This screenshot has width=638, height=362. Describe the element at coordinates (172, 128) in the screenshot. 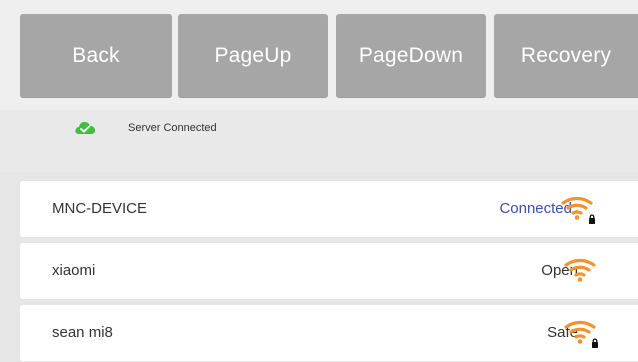

I see `server-status-text: Server Connected` at that location.